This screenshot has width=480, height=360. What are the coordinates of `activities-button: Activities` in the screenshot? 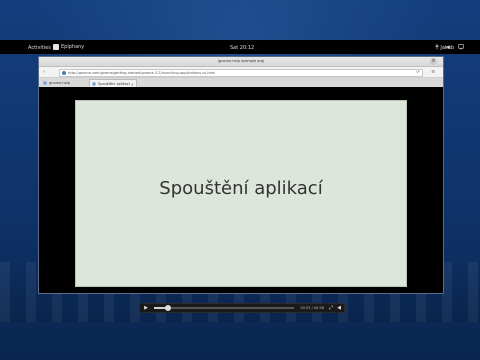 It's located at (39, 48).